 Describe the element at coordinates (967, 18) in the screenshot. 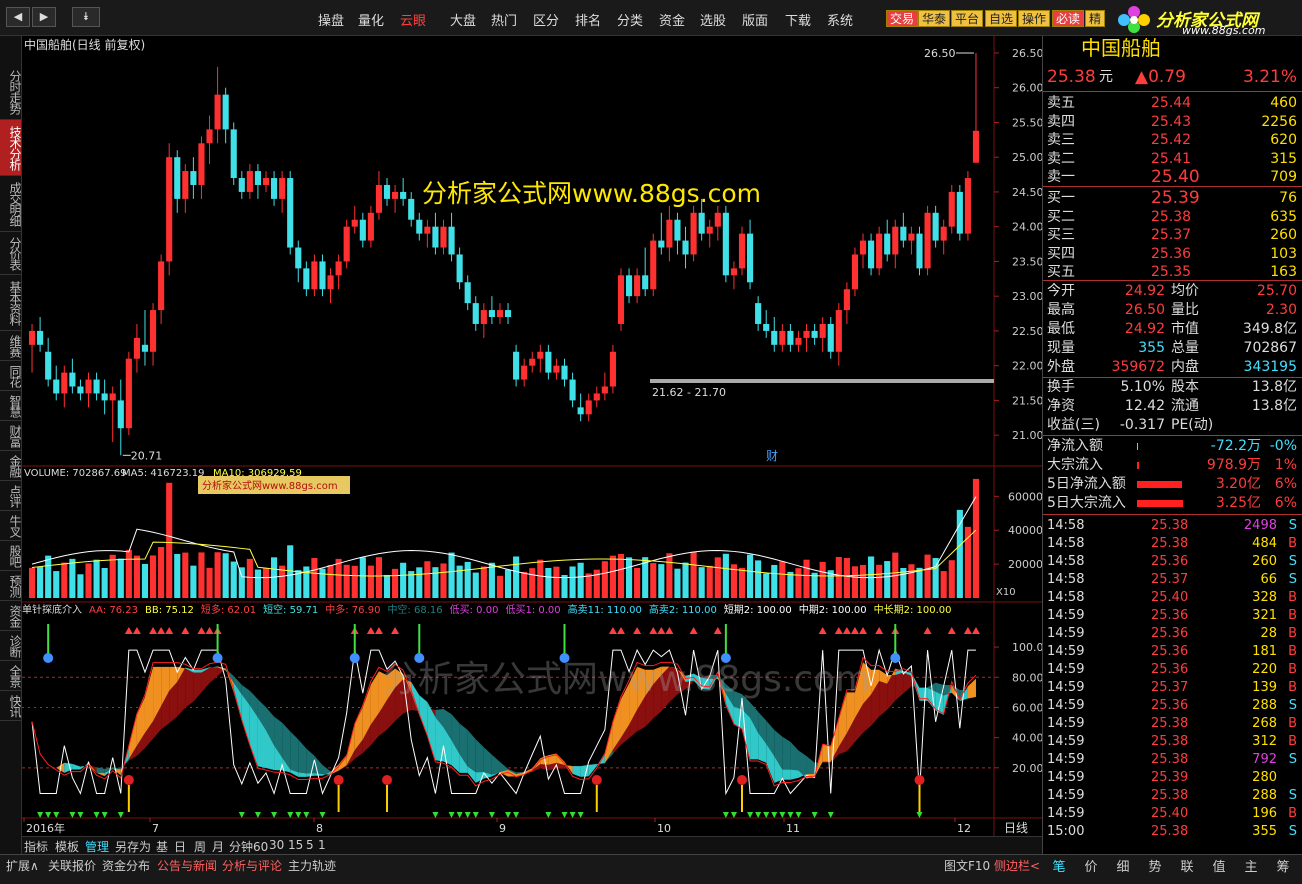

I see `quick-tag-2: 平台` at that location.